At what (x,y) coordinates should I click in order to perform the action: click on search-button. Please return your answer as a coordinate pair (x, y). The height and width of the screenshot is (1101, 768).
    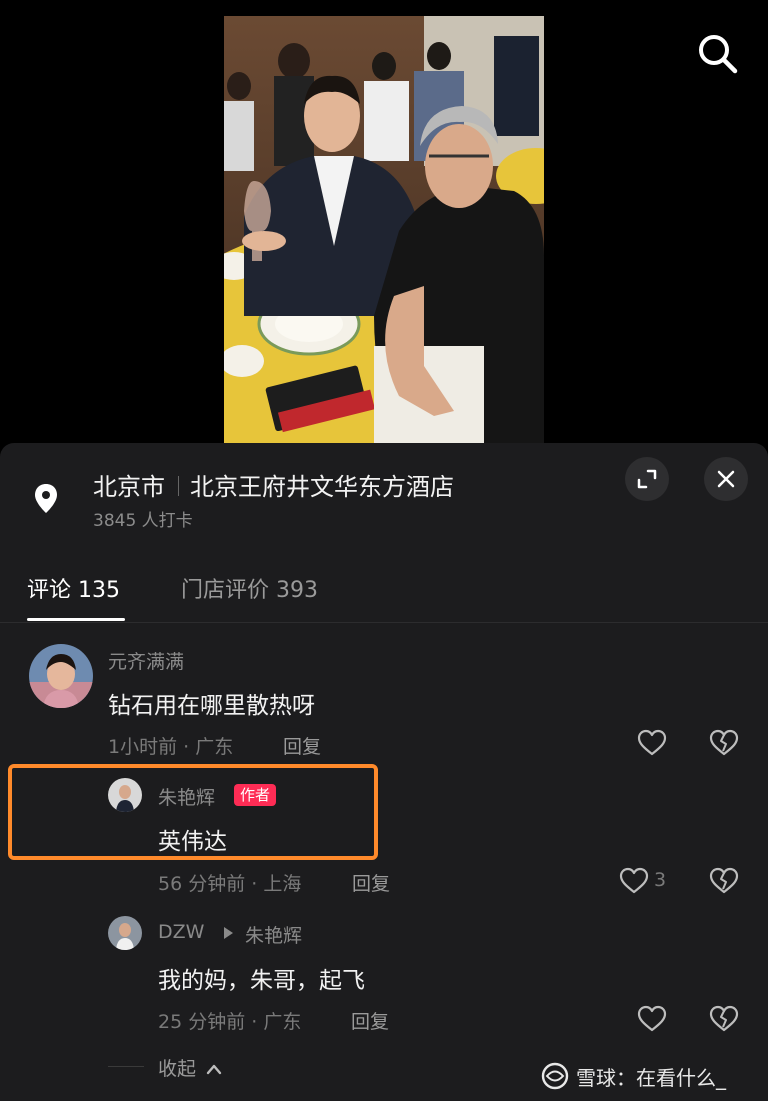
    Looking at the image, I should click on (718, 54).